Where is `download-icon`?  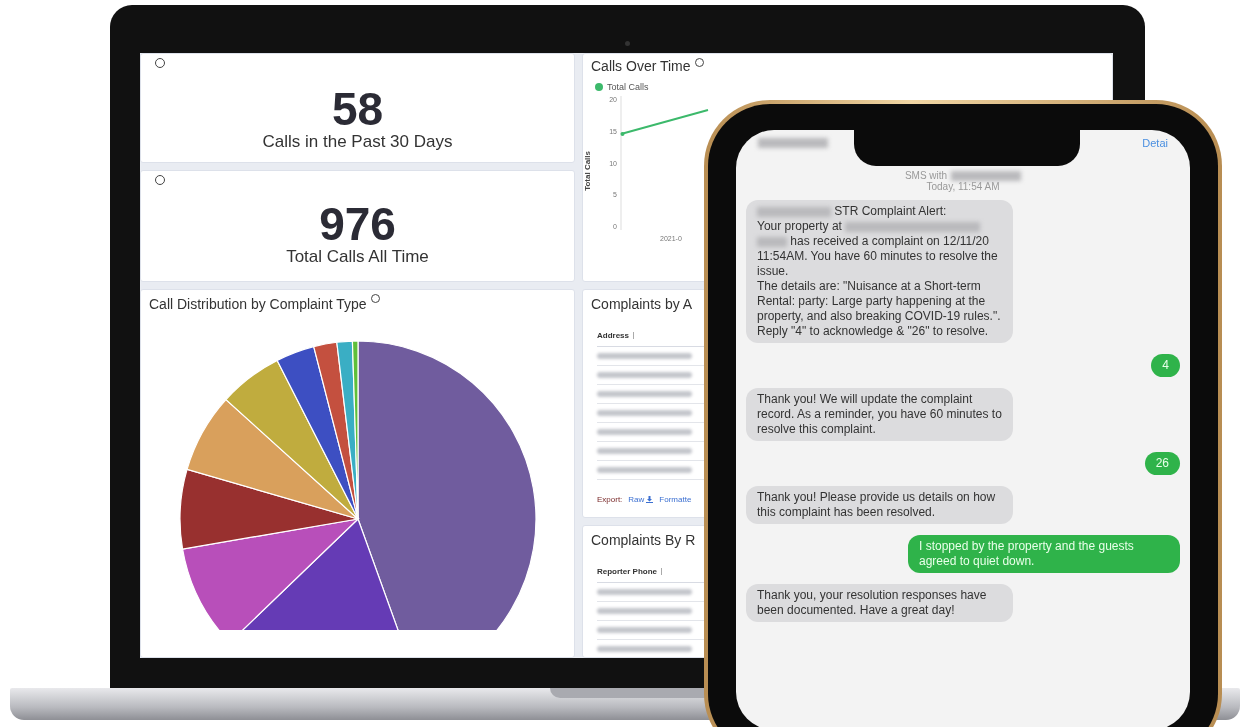 download-icon is located at coordinates (650, 499).